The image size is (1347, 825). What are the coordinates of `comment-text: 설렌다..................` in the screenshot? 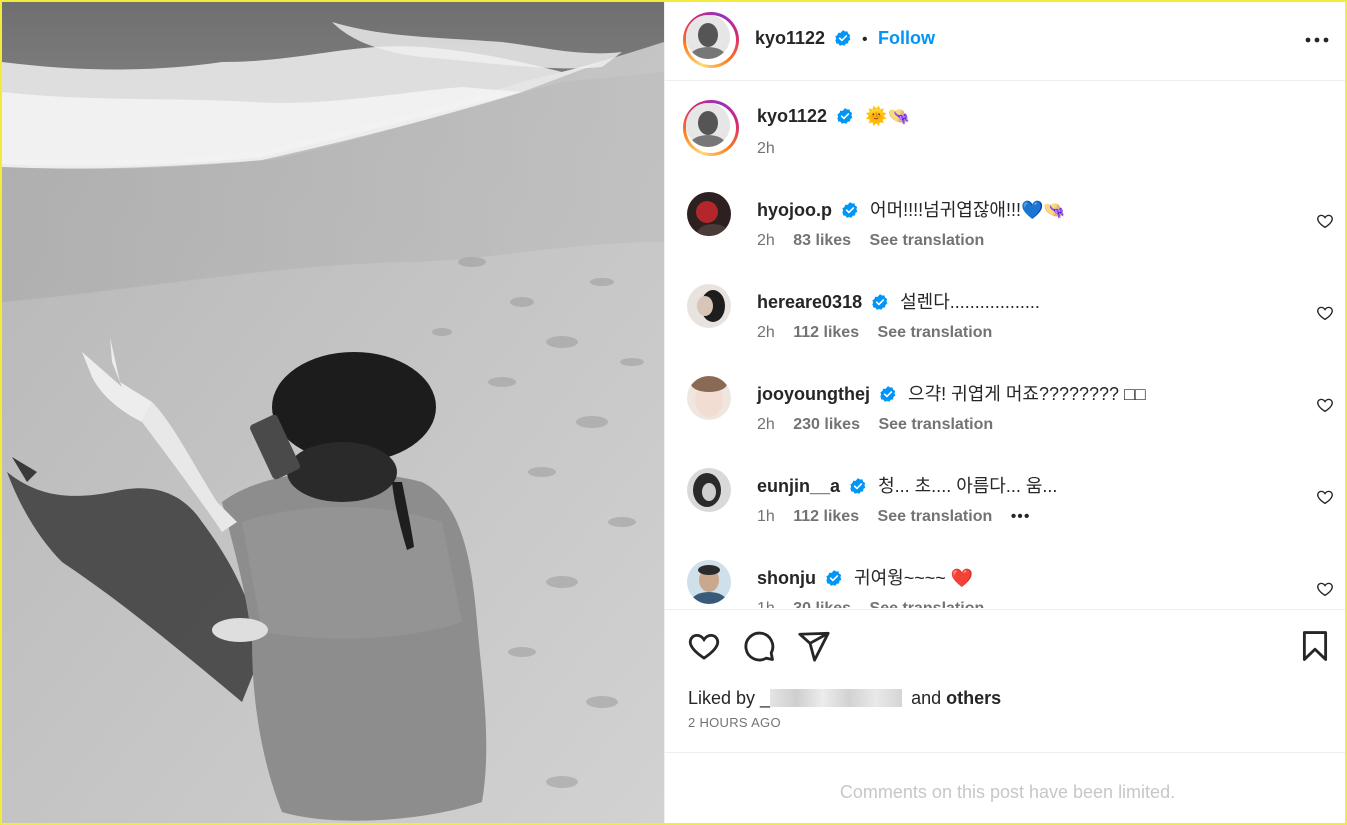 It's located at (970, 302).